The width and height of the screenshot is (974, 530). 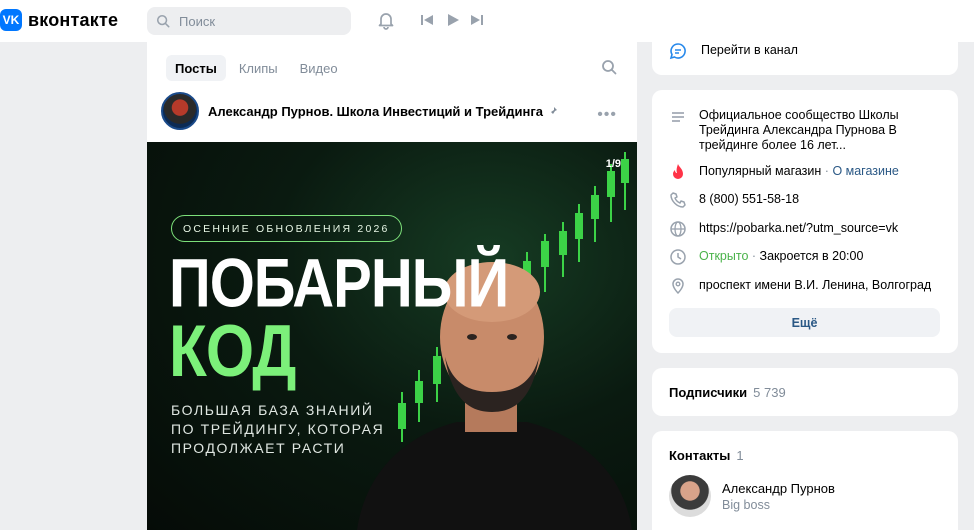 What do you see at coordinates (678, 171) in the screenshot?
I see `fire-icon` at bounding box center [678, 171].